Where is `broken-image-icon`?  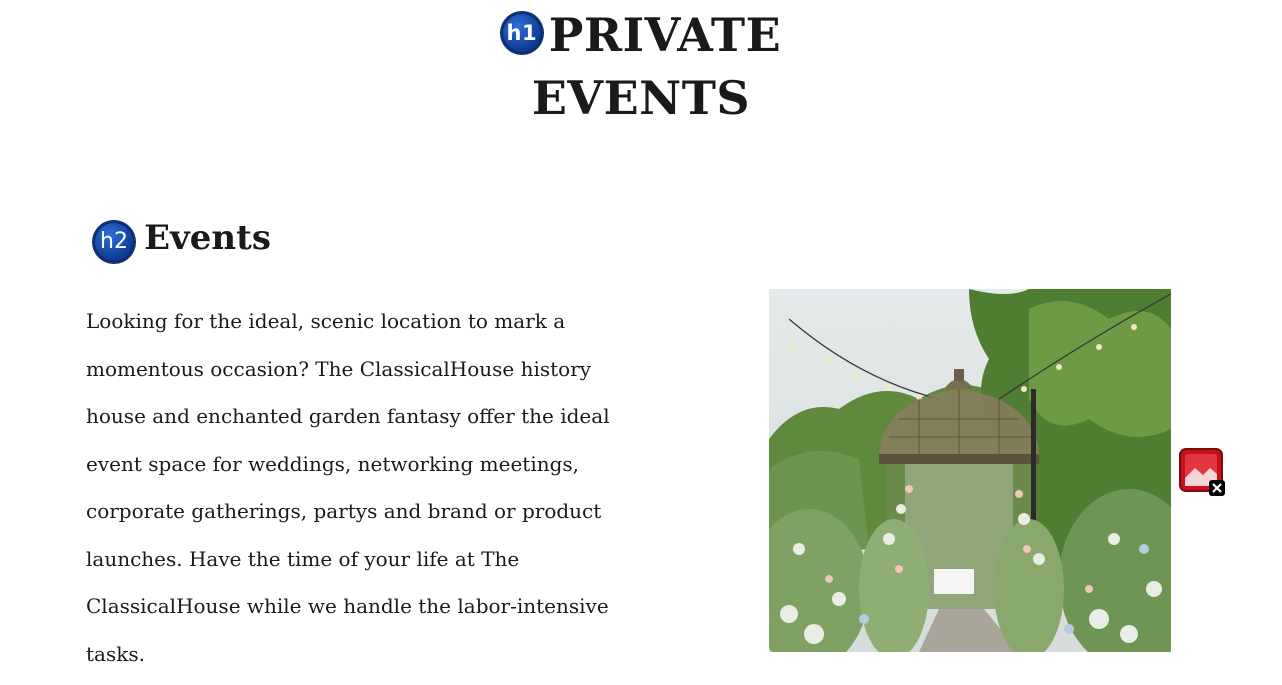
broken-image-icon is located at coordinates (1202, 472).